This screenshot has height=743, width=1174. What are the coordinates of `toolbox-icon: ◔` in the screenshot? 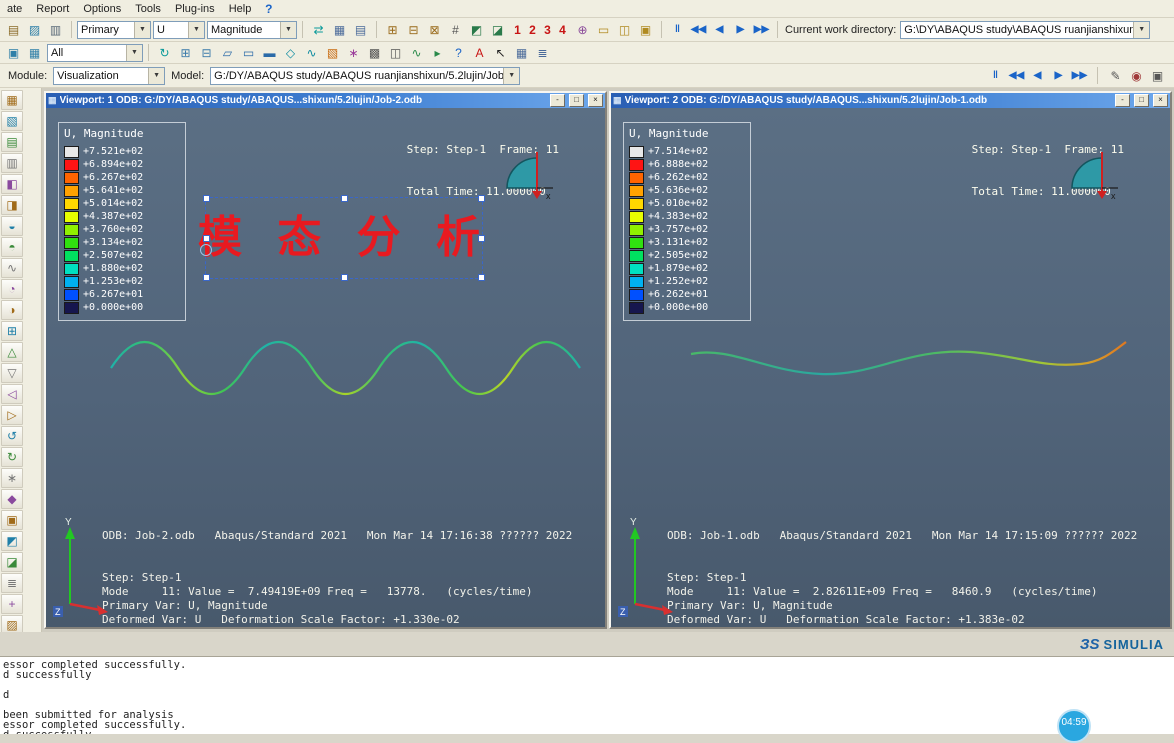 It's located at (12, 289).